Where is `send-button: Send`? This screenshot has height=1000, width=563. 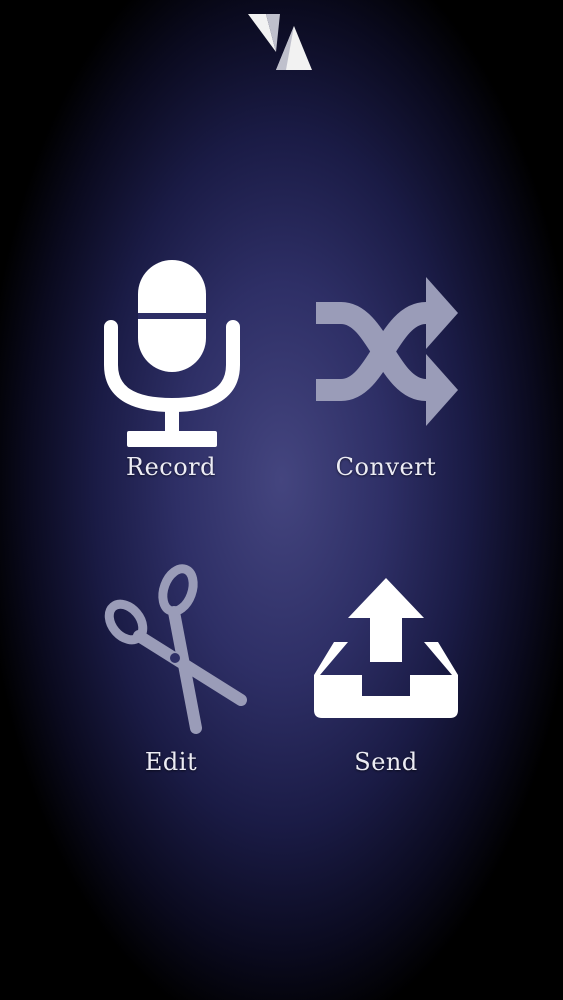 send-button: Send is located at coordinates (386, 670).